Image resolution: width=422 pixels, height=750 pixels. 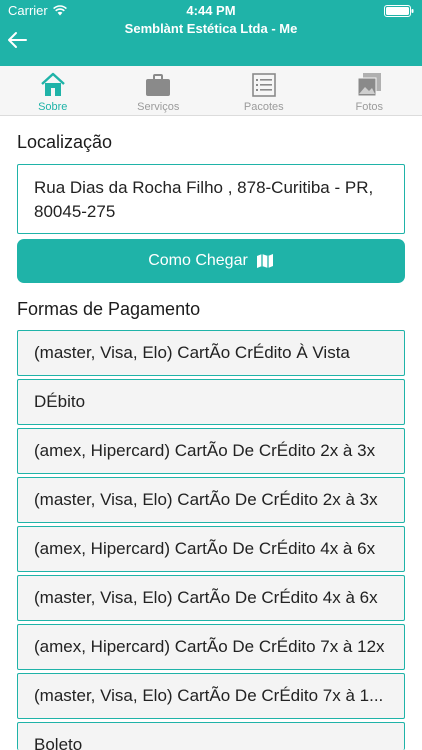 I want to click on tab-sobre: Sobre, so click(x=53, y=90).